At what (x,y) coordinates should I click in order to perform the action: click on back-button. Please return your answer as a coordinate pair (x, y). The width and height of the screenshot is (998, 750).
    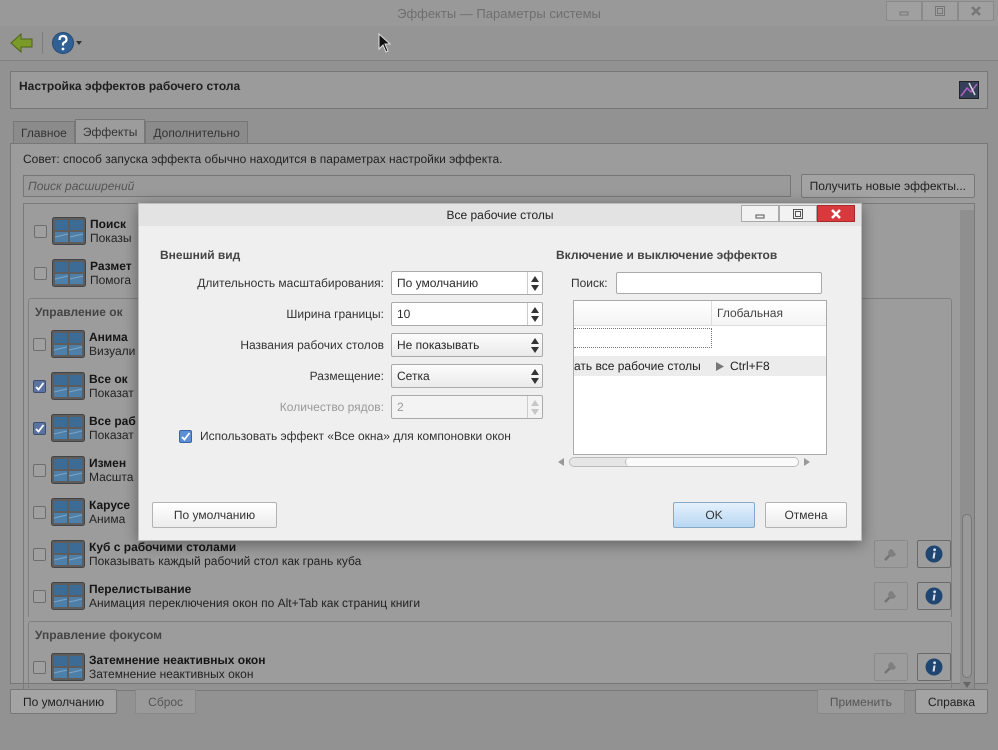
    Looking at the image, I should click on (22, 43).